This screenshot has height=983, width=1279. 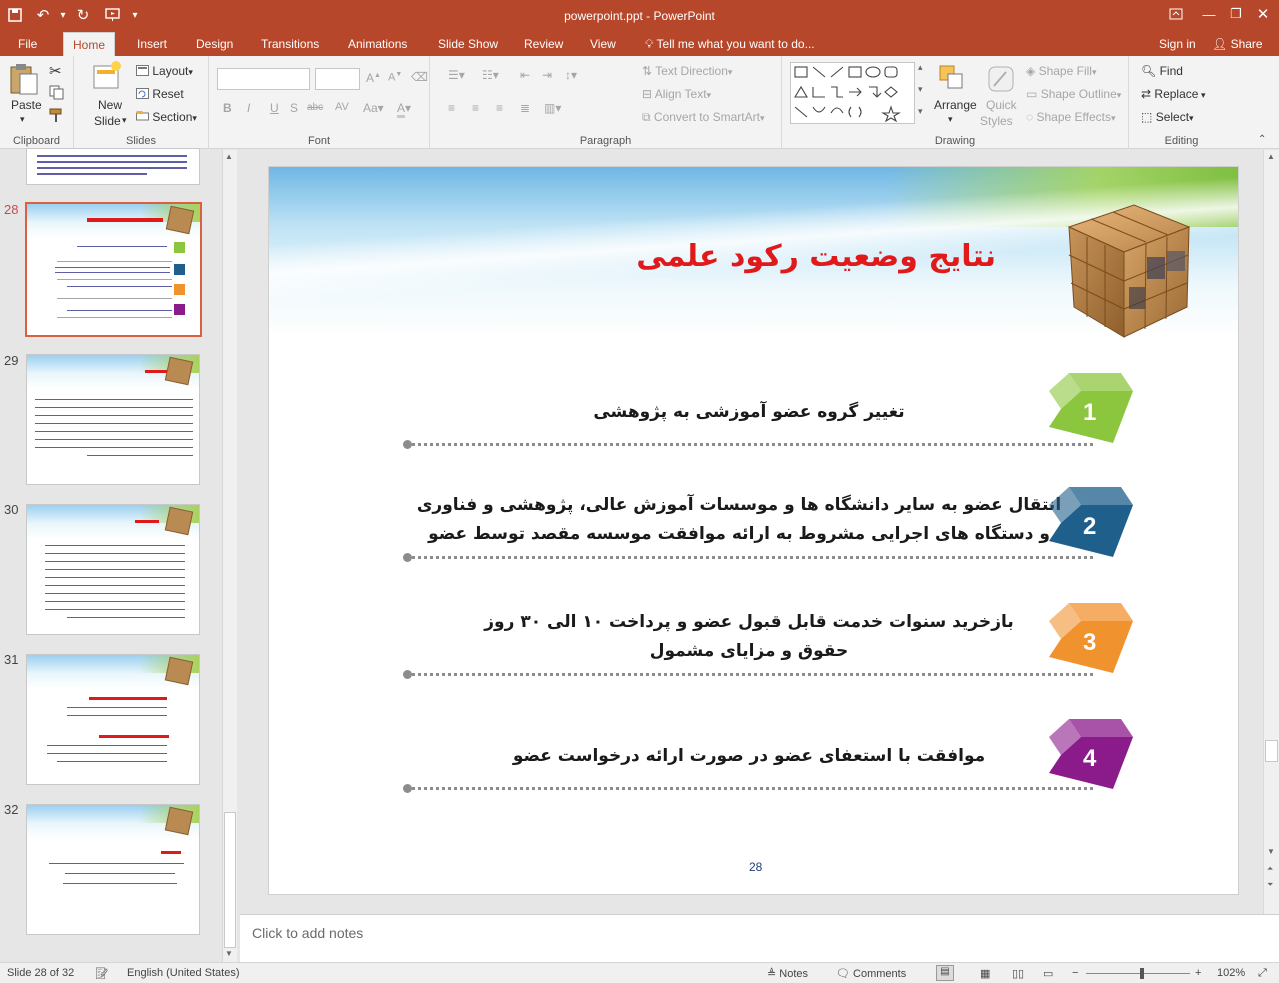 I want to click on arrange-dropdown-icon: ▾, so click(x=950, y=119).